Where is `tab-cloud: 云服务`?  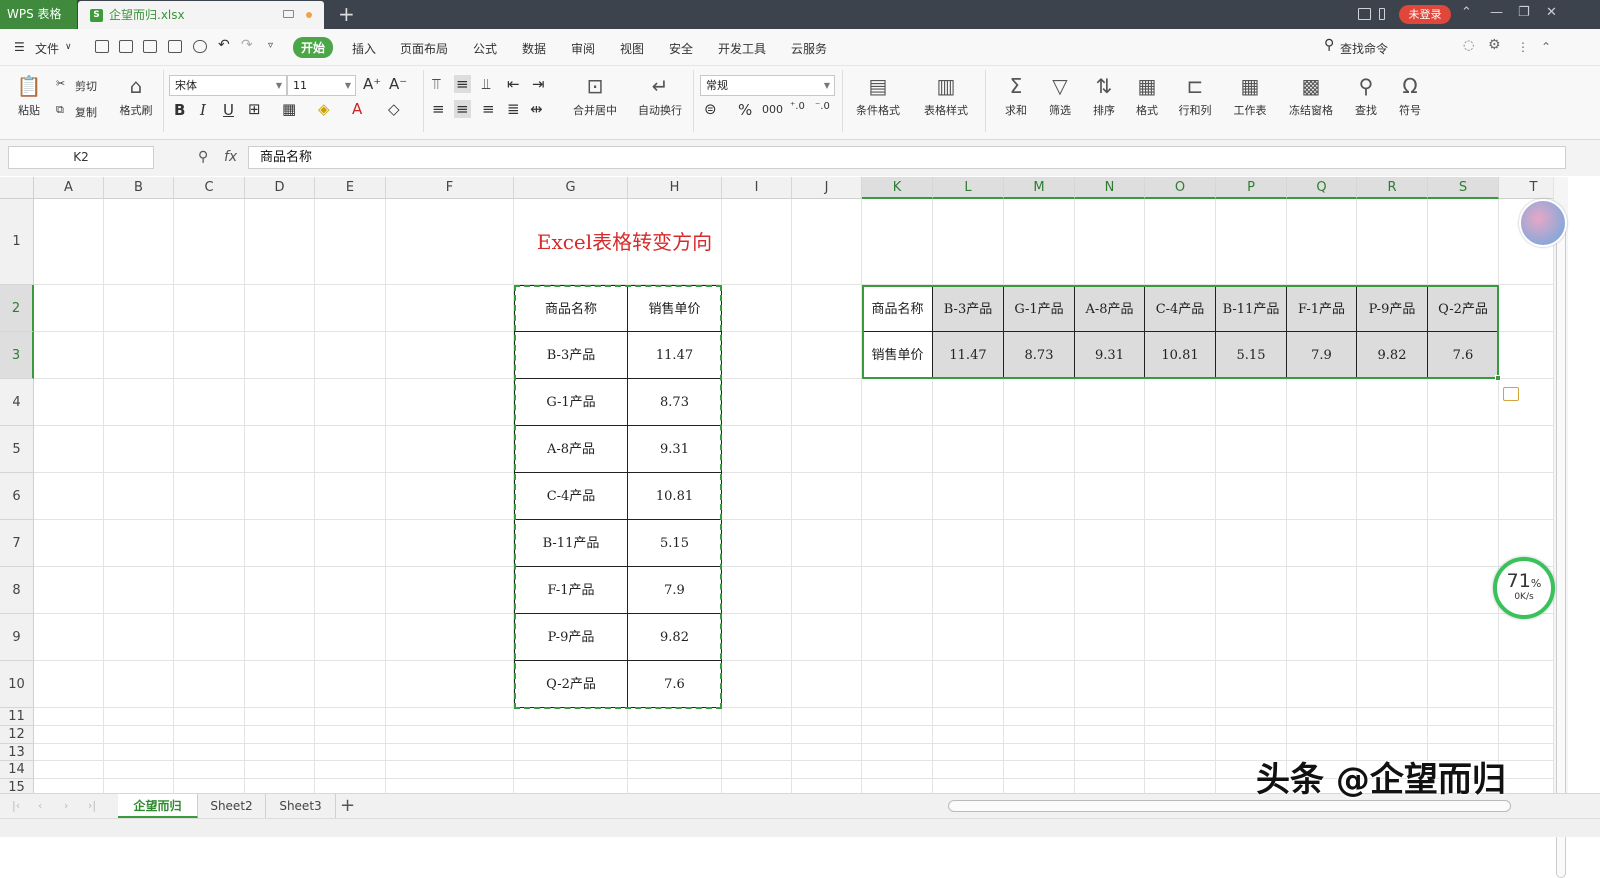
tab-cloud: 云服务 is located at coordinates (809, 48).